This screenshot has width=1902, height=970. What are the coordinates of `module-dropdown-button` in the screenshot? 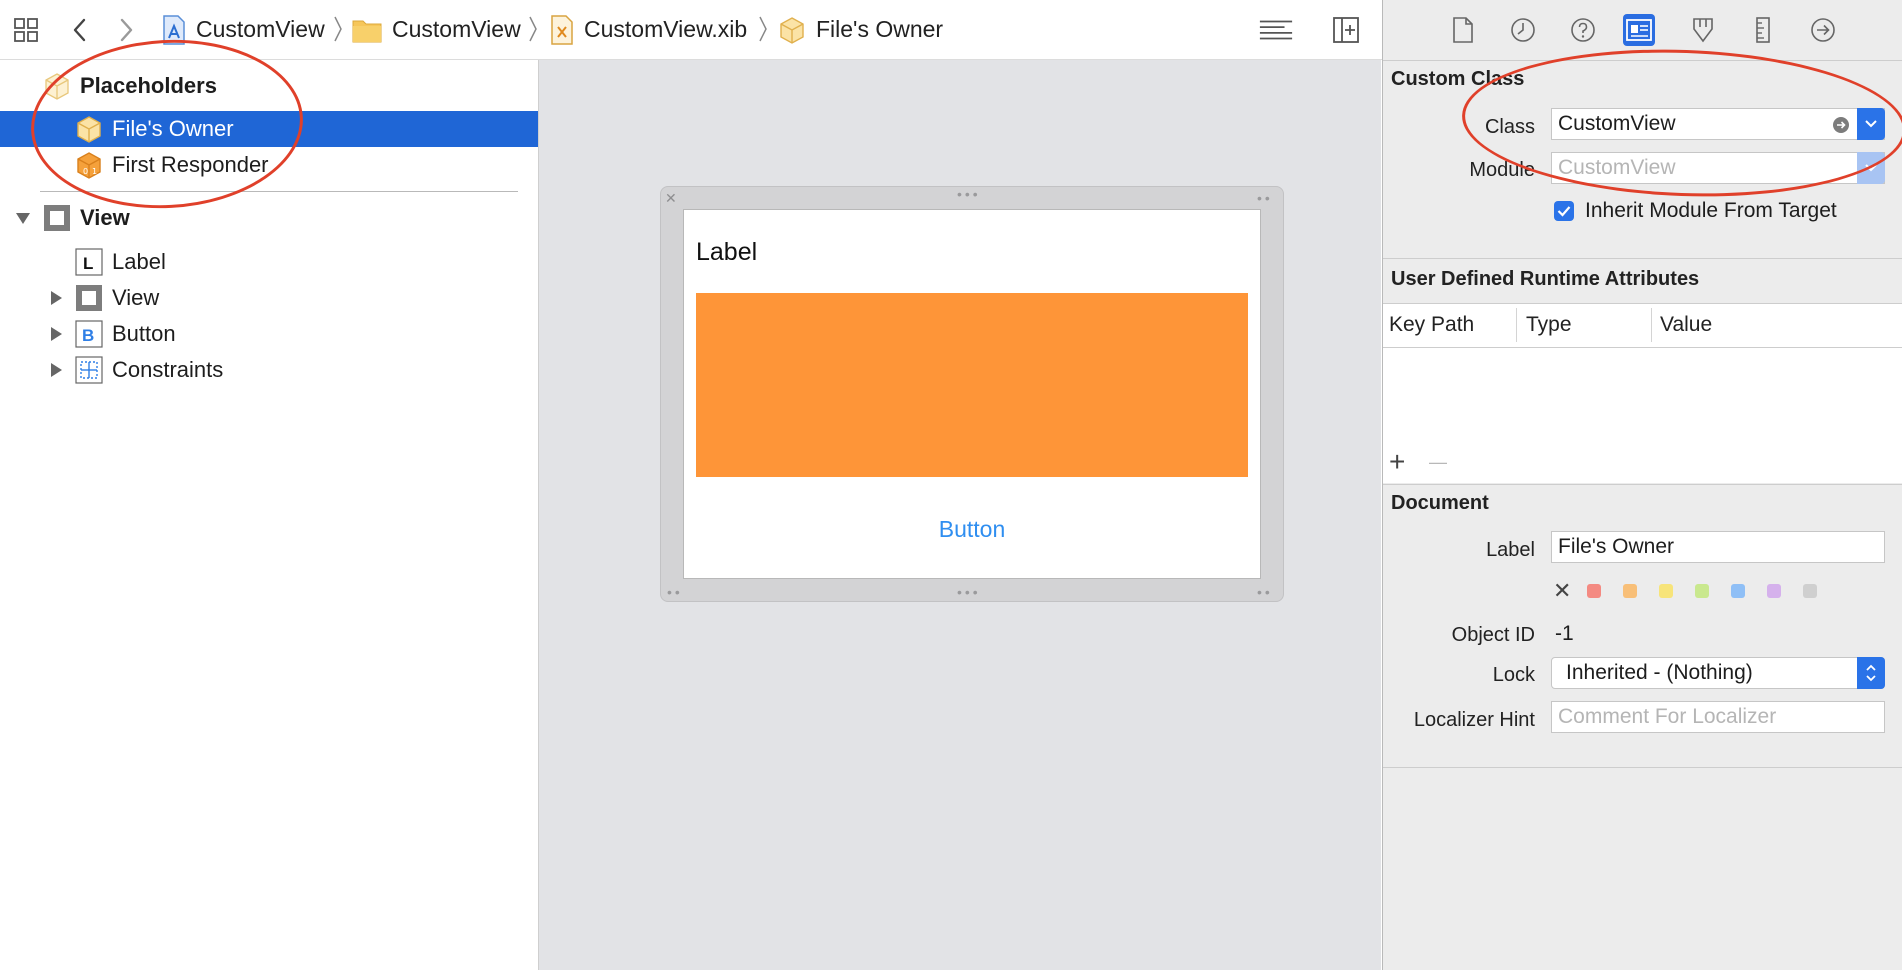 It's located at (1871, 168).